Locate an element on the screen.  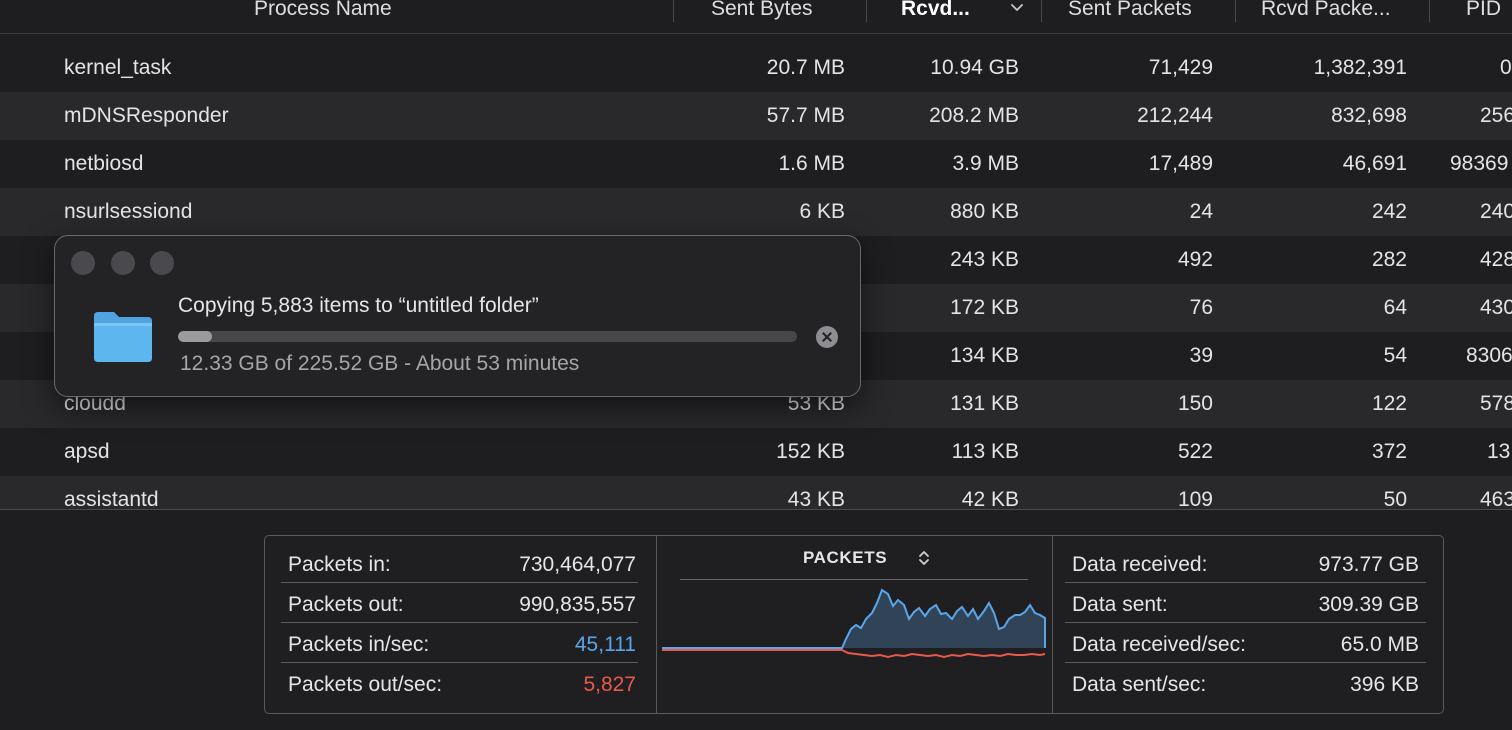
column-sent-bytes: Sent Bytes is located at coordinates (771, 11).